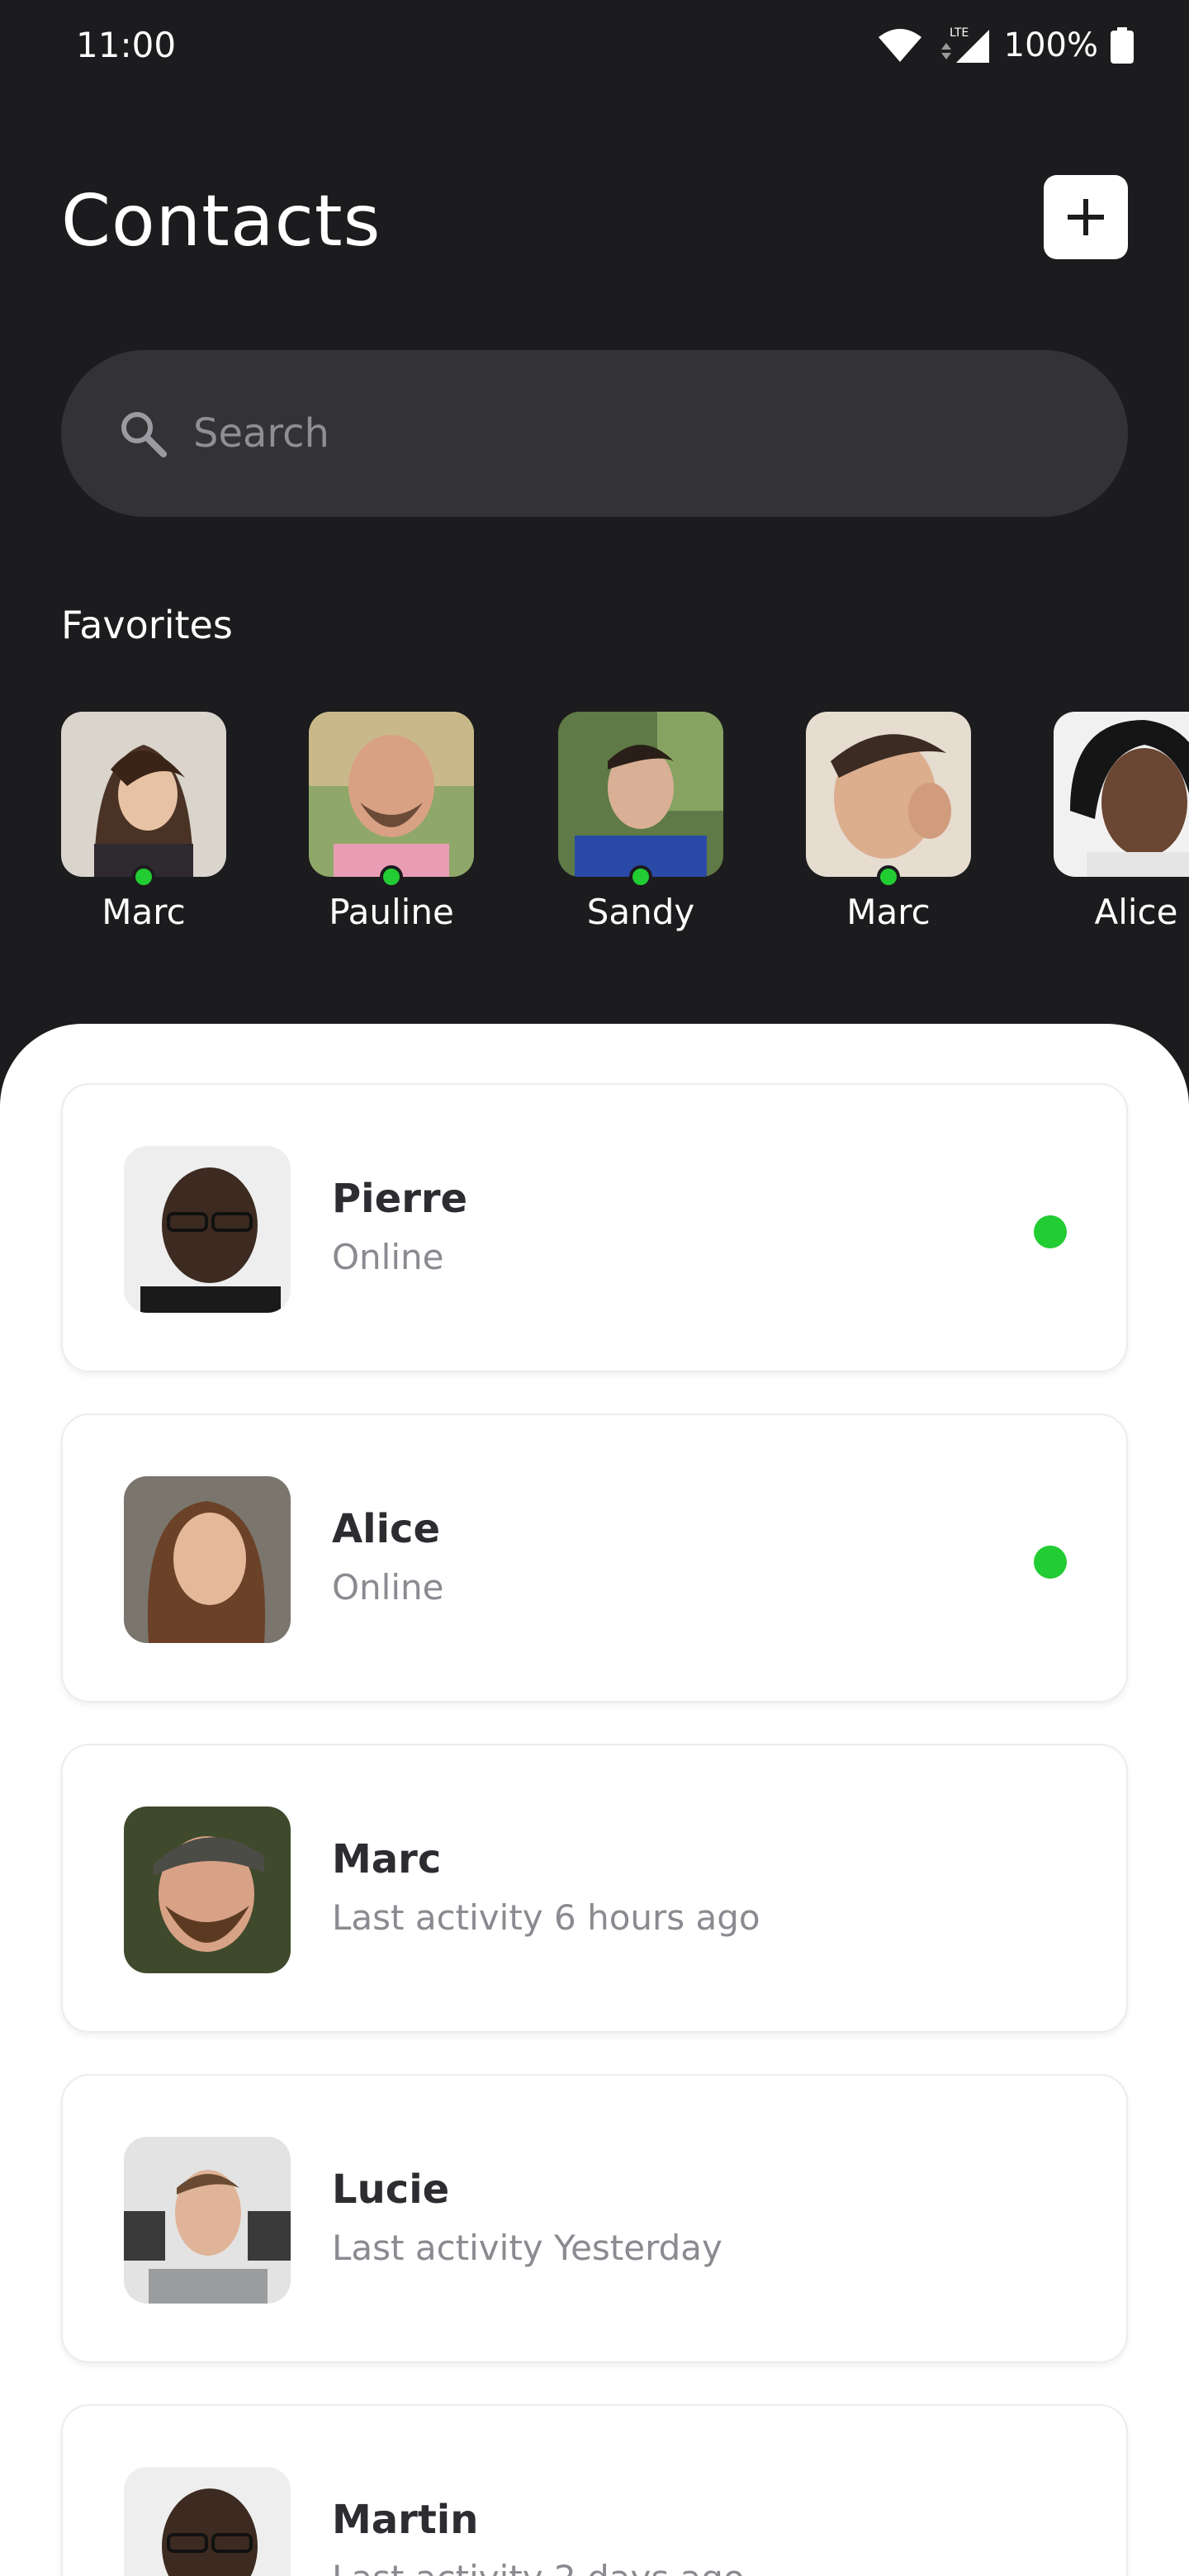 The image size is (1189, 2576). Describe the element at coordinates (1050, 45) in the screenshot. I see `battery-percent: 100%` at that location.